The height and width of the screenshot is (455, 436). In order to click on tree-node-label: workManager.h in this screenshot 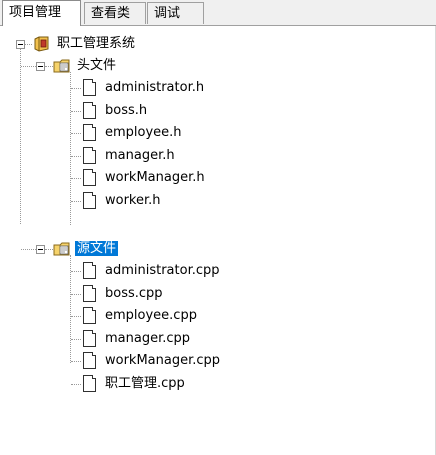, I will do `click(155, 177)`.